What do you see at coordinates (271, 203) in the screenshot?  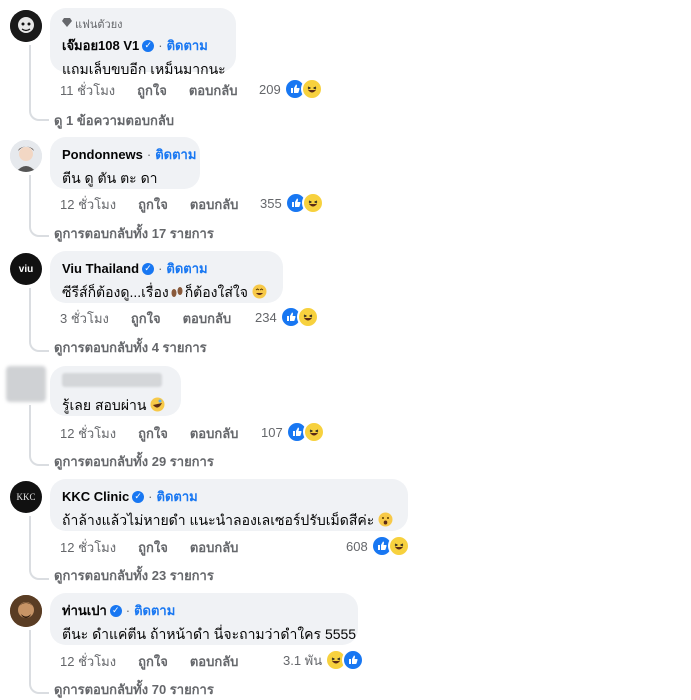 I see `reaction-count: 355` at bounding box center [271, 203].